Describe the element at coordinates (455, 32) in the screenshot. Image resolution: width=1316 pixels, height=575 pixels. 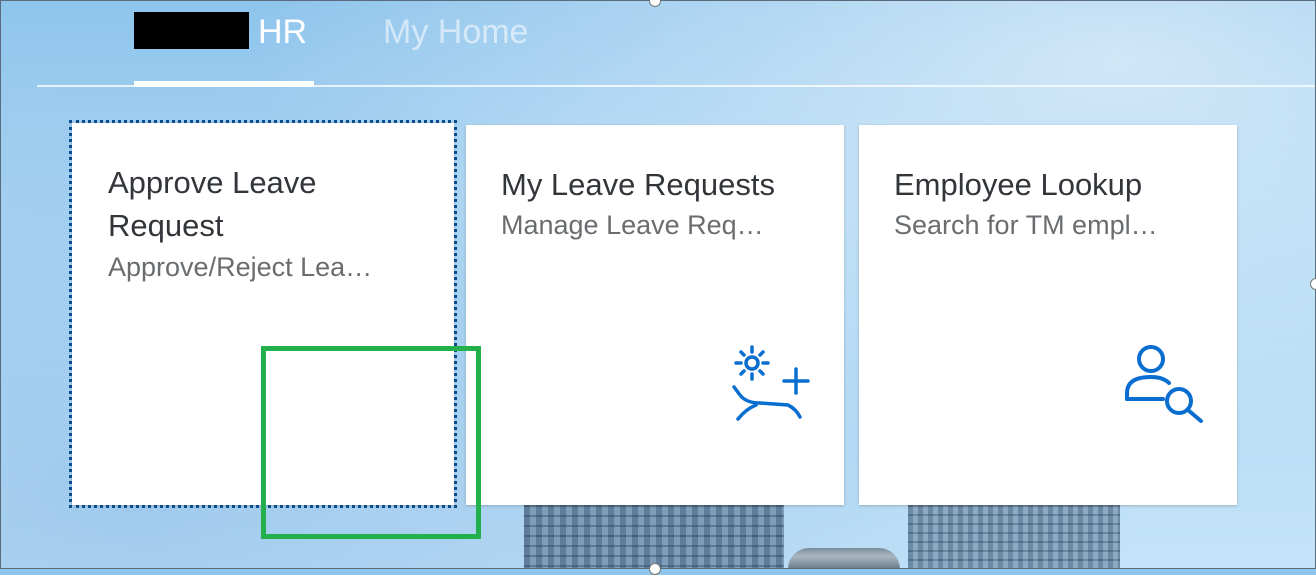
I see `tab-my-home: My Home` at that location.